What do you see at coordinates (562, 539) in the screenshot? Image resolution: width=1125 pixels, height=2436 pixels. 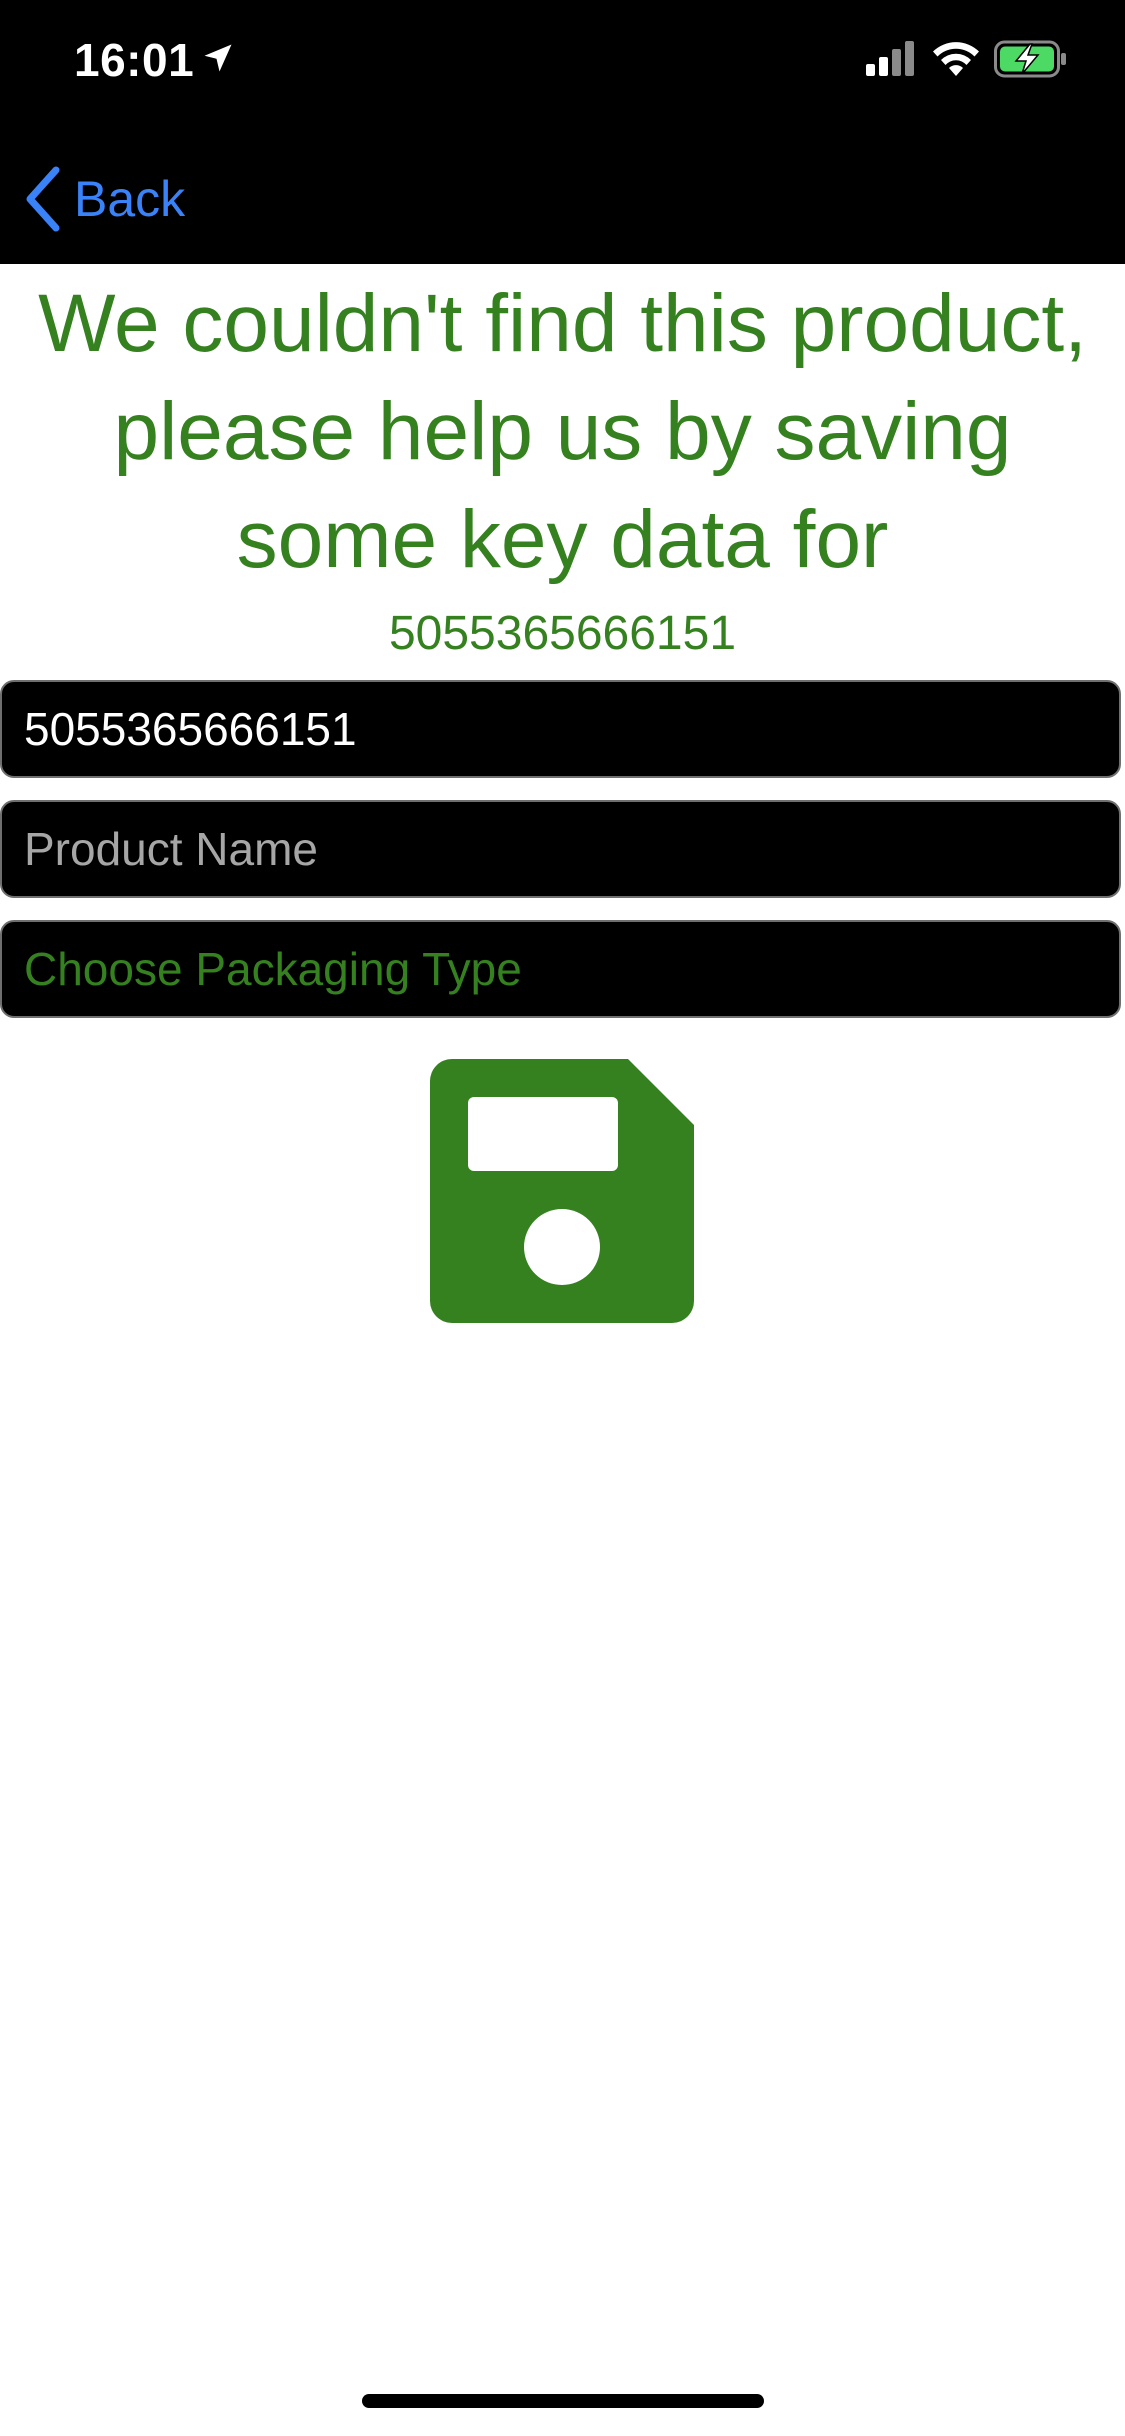 I see `heading-line-3: some key data for` at bounding box center [562, 539].